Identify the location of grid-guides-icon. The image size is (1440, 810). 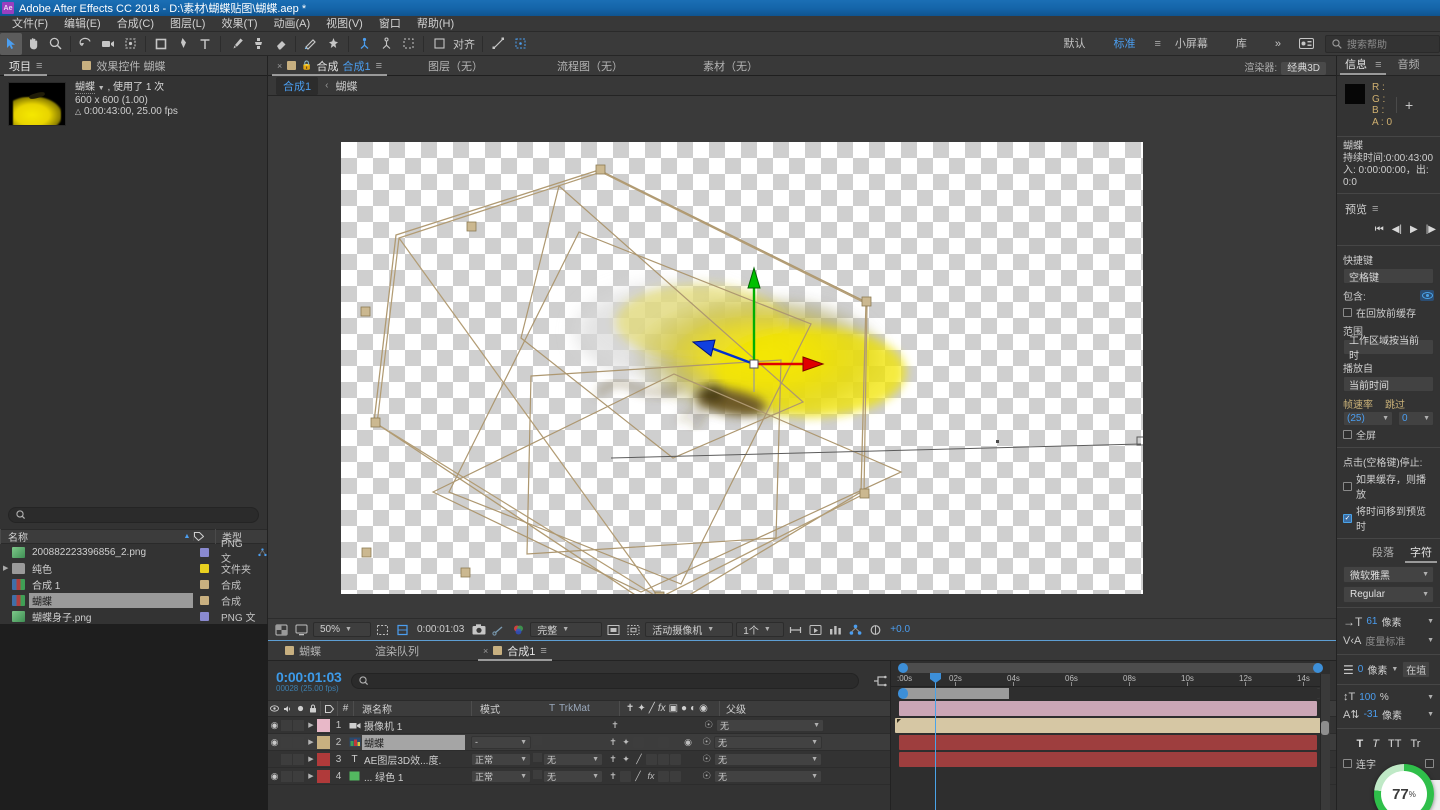
(382, 629).